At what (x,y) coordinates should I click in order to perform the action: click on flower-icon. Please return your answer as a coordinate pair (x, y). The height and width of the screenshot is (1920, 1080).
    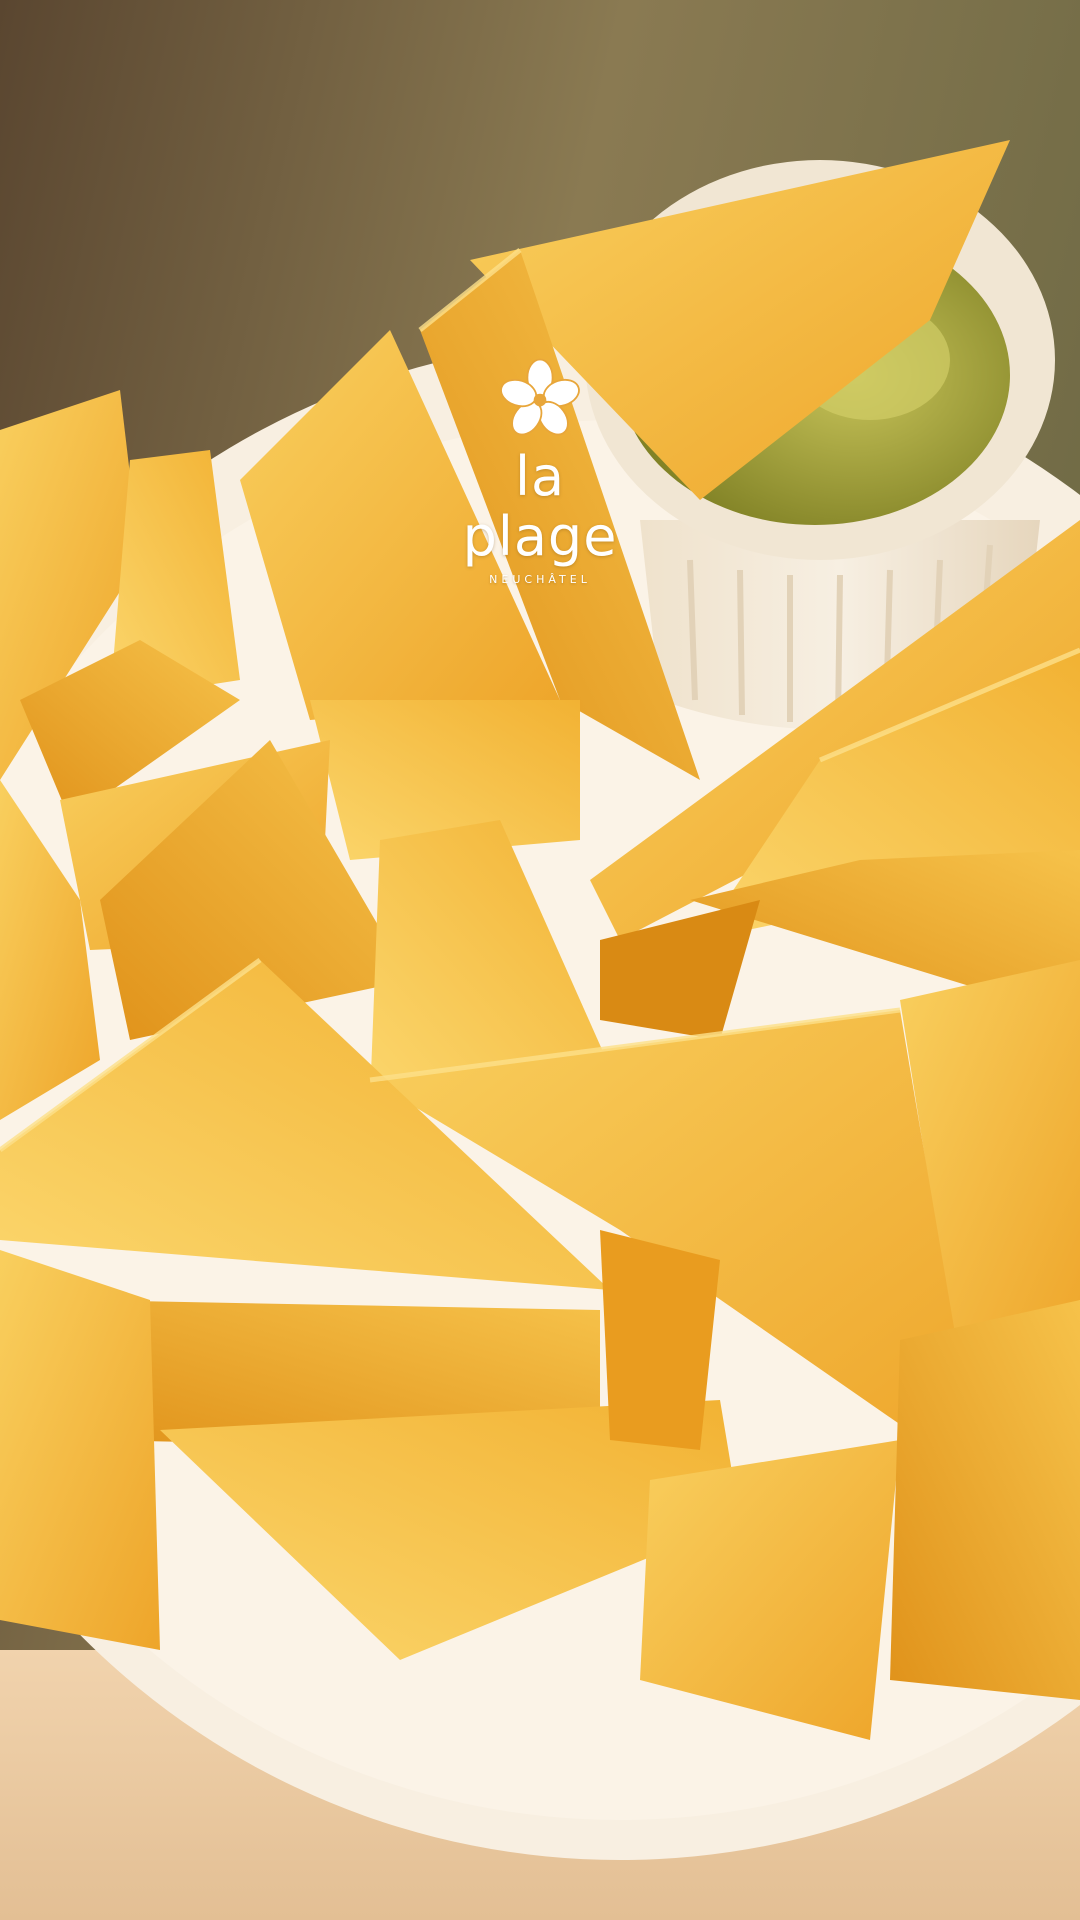
    Looking at the image, I should click on (540, 397).